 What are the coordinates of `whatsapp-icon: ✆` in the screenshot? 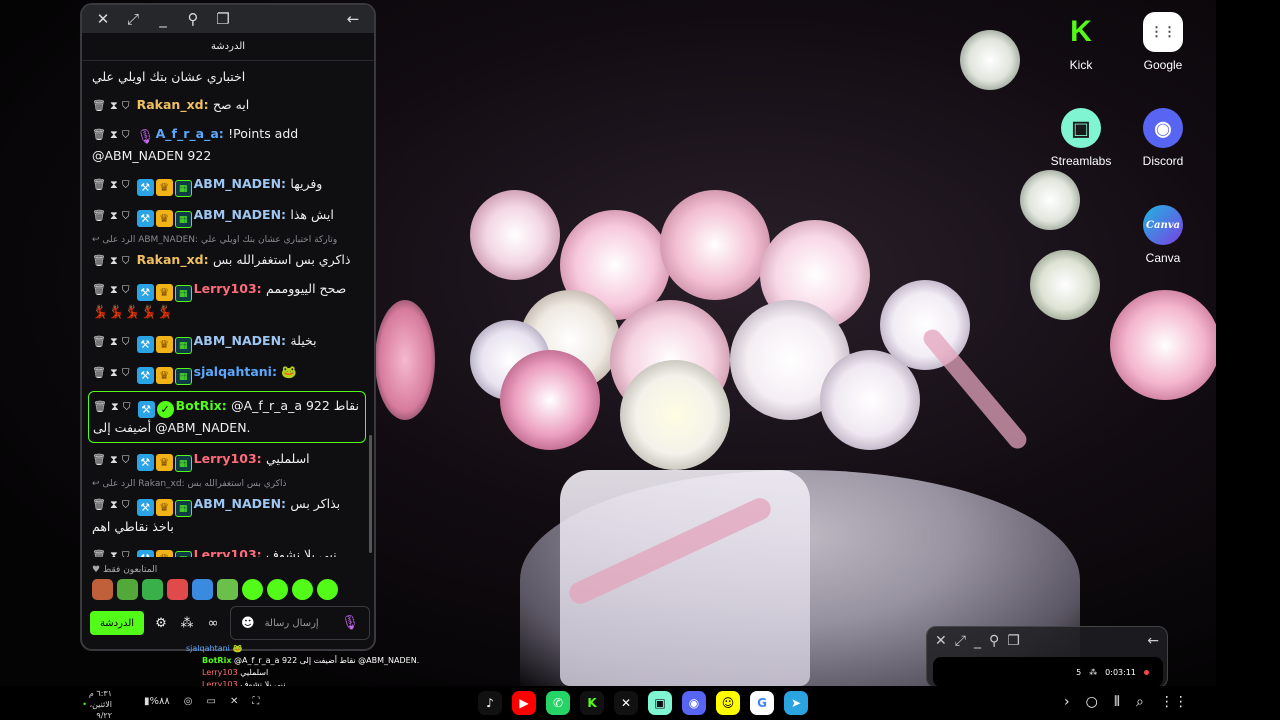 It's located at (558, 703).